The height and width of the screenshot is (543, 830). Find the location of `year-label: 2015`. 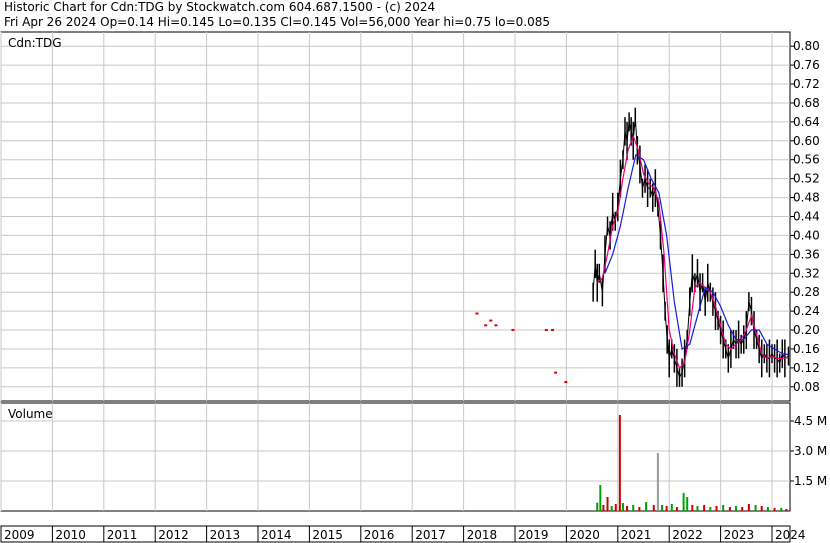

year-label: 2015 is located at coordinates (327, 535).